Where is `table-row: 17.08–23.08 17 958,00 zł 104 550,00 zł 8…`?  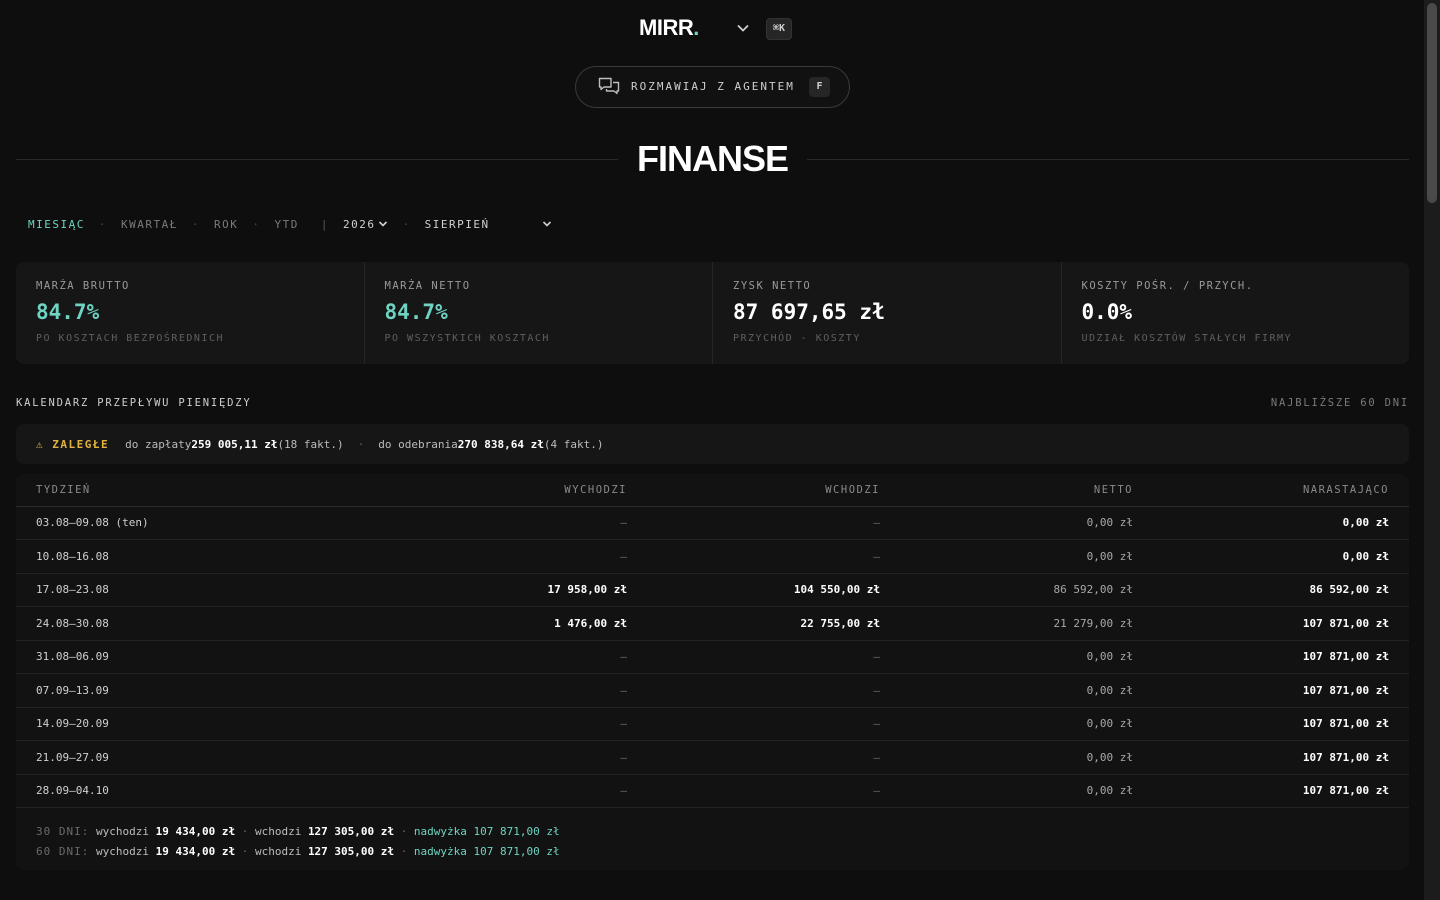 table-row: 17.08–23.08 17 958,00 zł 104 550,00 zł 8… is located at coordinates (712, 590).